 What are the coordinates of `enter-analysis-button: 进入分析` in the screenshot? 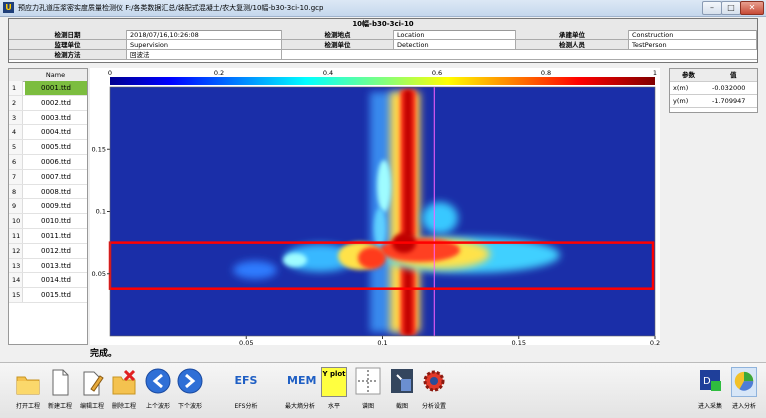 It's located at (744, 390).